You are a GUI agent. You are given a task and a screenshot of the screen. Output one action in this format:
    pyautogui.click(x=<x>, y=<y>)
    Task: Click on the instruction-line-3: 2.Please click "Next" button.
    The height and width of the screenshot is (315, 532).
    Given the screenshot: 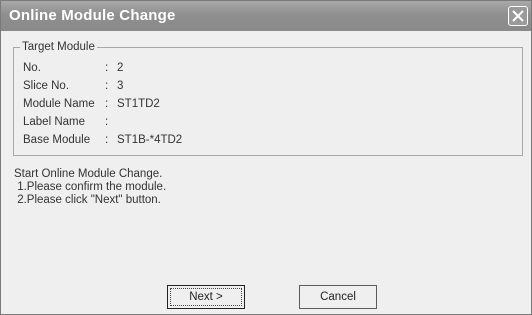 What is the action you would take?
    pyautogui.click(x=87, y=200)
    